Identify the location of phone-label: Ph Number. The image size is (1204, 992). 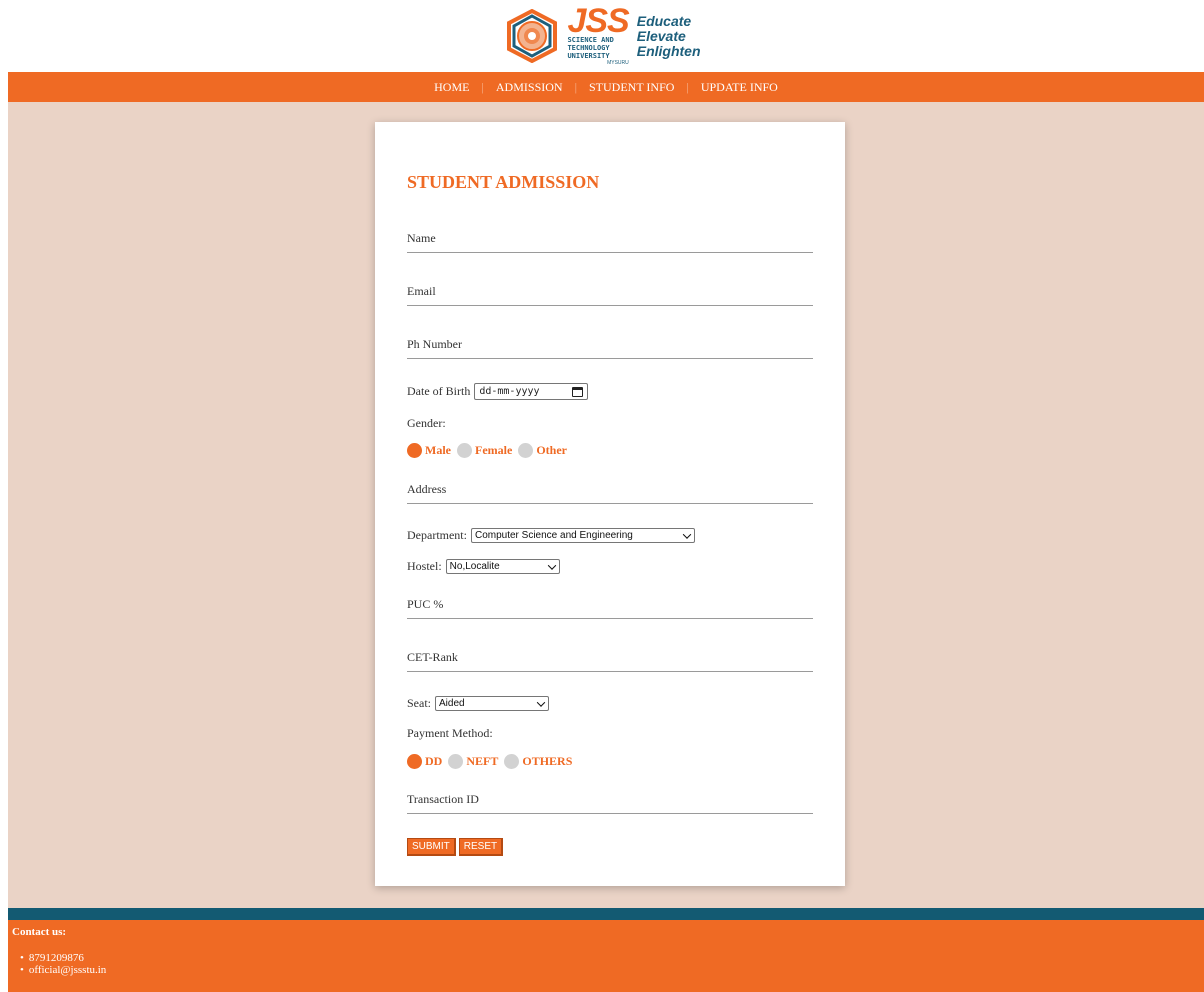
(434, 344).